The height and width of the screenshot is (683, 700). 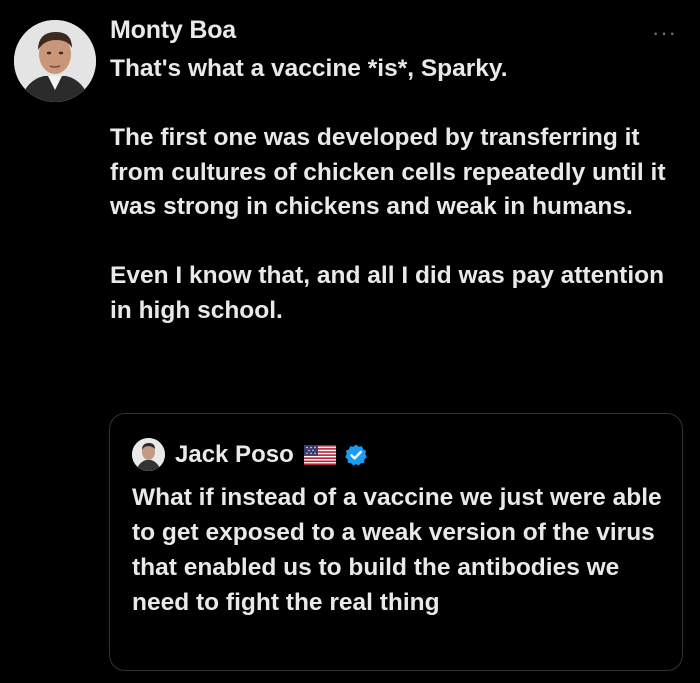 I want to click on author-avatar, so click(x=55, y=61).